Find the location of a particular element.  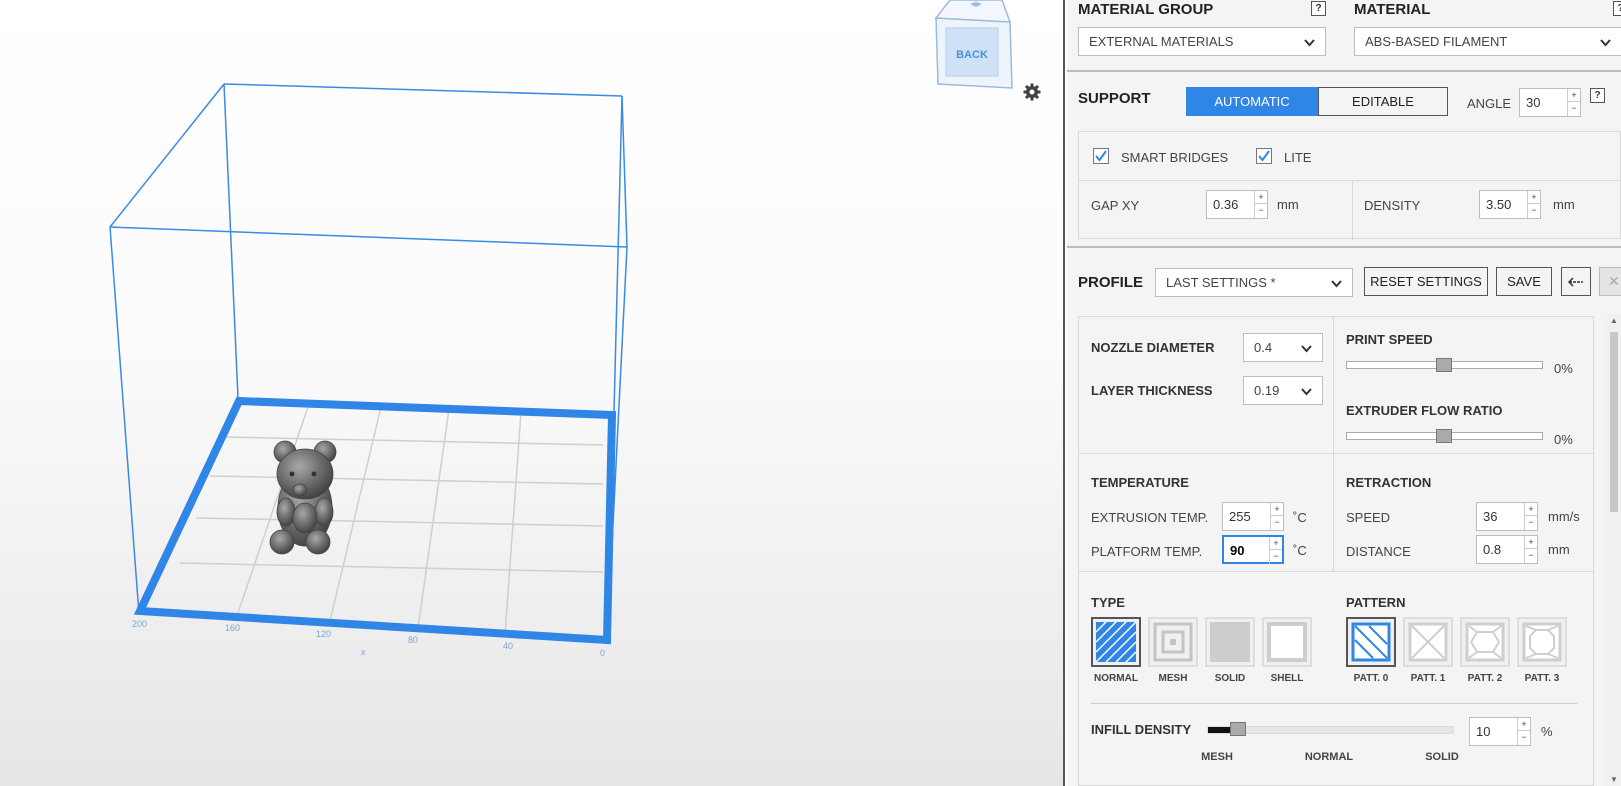

axis-tick-40: 40 is located at coordinates (508, 646).